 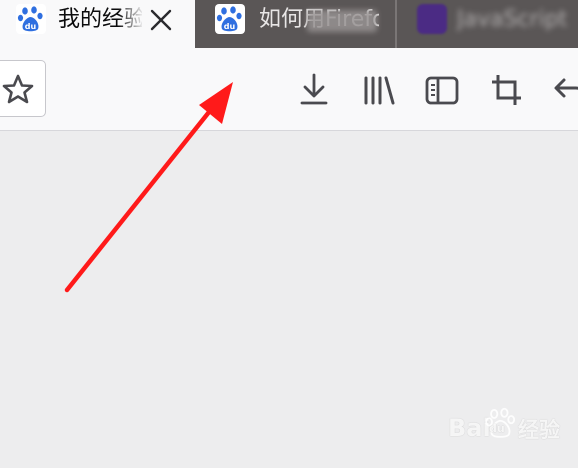 I want to click on purple-app-icon, so click(x=432, y=19).